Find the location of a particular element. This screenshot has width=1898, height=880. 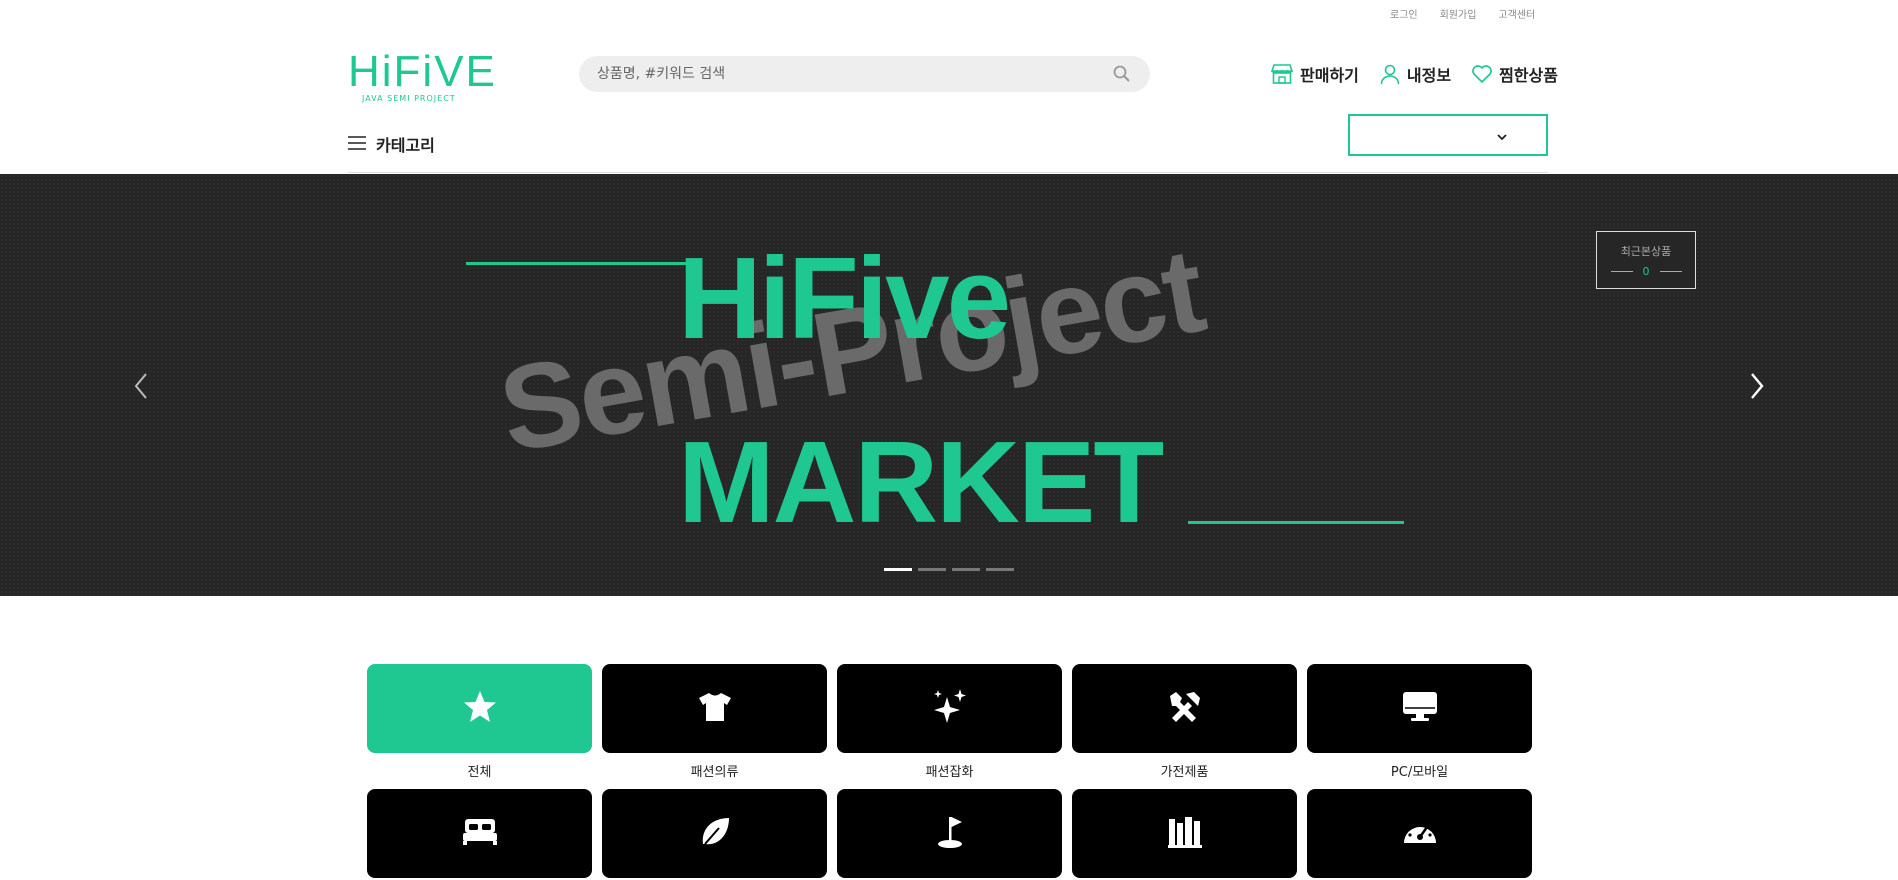

banner-accent-line-top is located at coordinates (584, 263).